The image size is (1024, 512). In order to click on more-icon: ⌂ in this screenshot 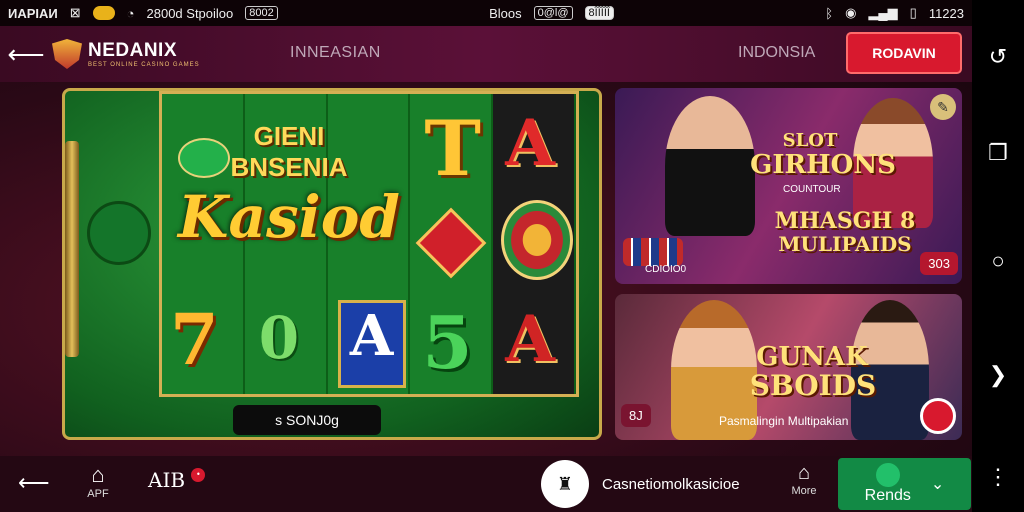, I will do `click(804, 473)`.